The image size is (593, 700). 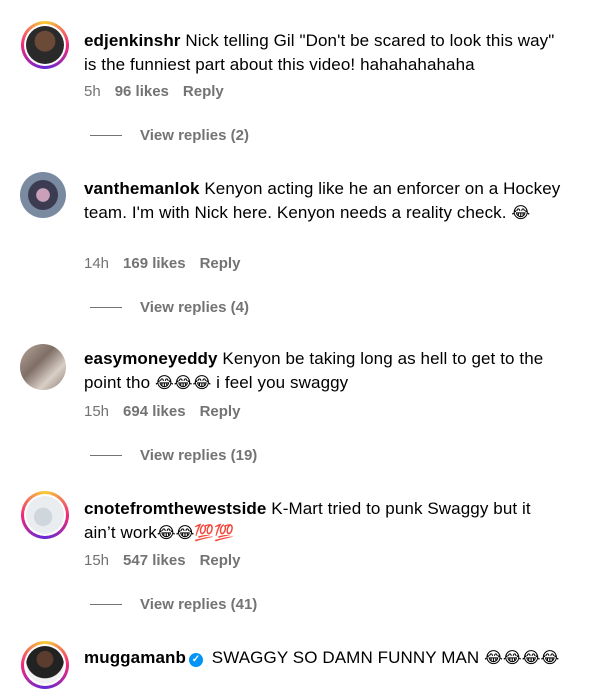 What do you see at coordinates (175, 508) in the screenshot?
I see `comment-username: cnotefromthewestside` at bounding box center [175, 508].